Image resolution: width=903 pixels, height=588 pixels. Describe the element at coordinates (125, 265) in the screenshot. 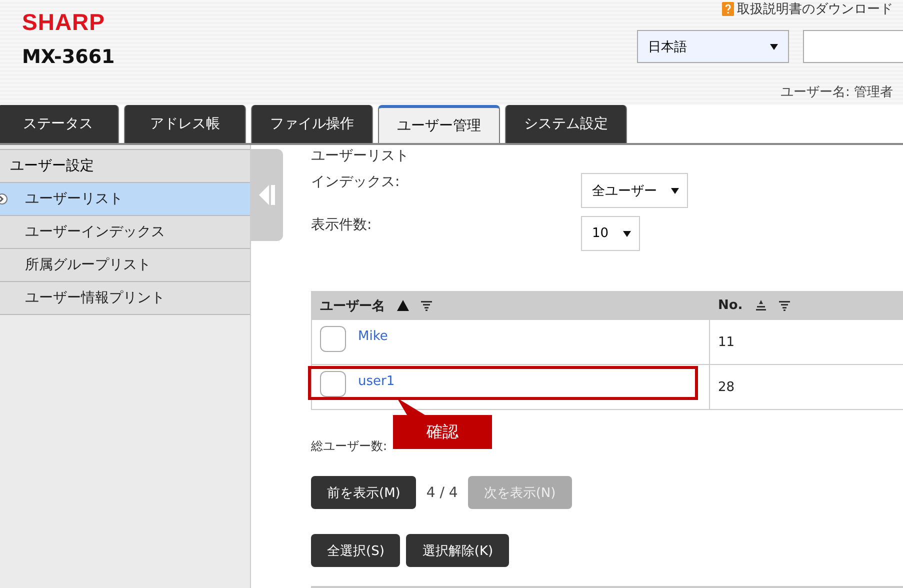

I see `sidebar-item: 所属グループリスト` at that location.